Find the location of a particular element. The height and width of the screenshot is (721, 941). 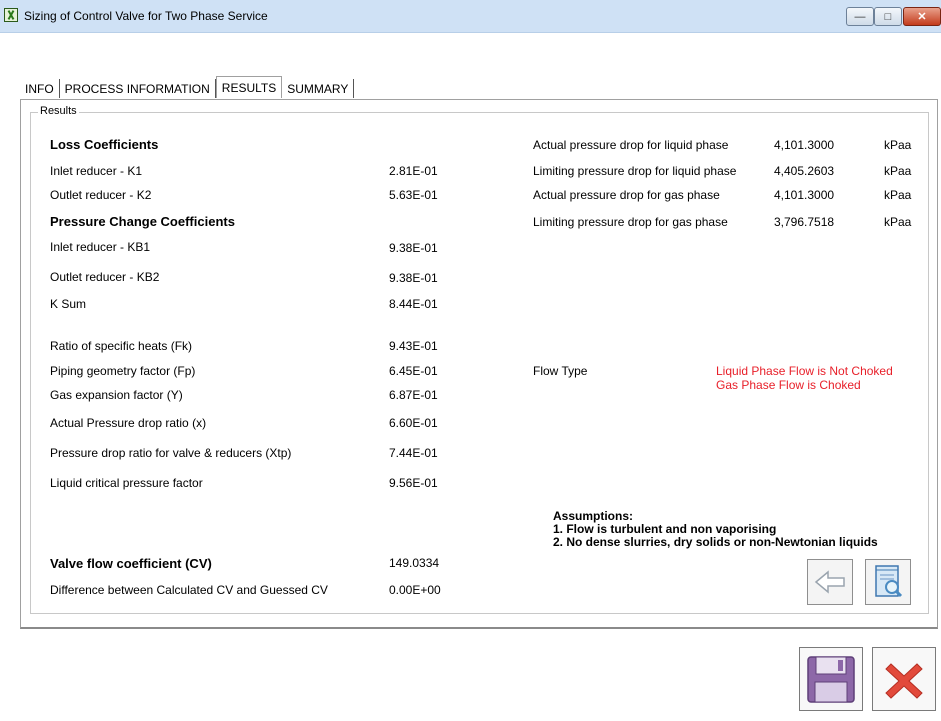

save-button is located at coordinates (831, 679).